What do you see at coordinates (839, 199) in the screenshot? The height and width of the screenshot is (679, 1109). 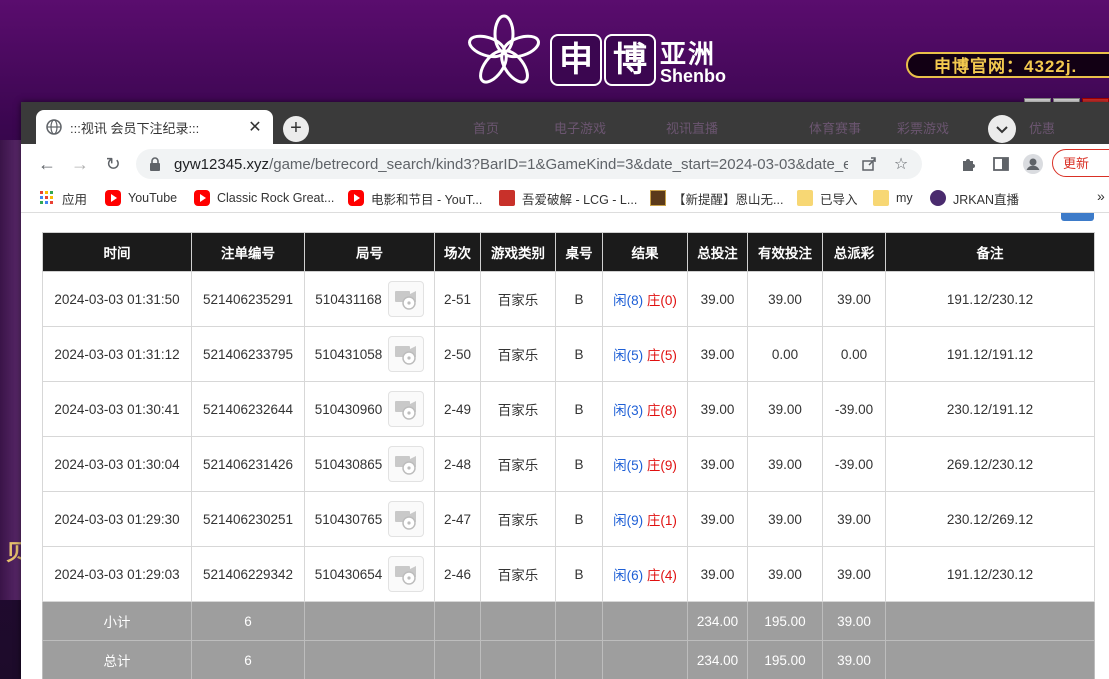 I see `bookmark-label: 已导入` at bounding box center [839, 199].